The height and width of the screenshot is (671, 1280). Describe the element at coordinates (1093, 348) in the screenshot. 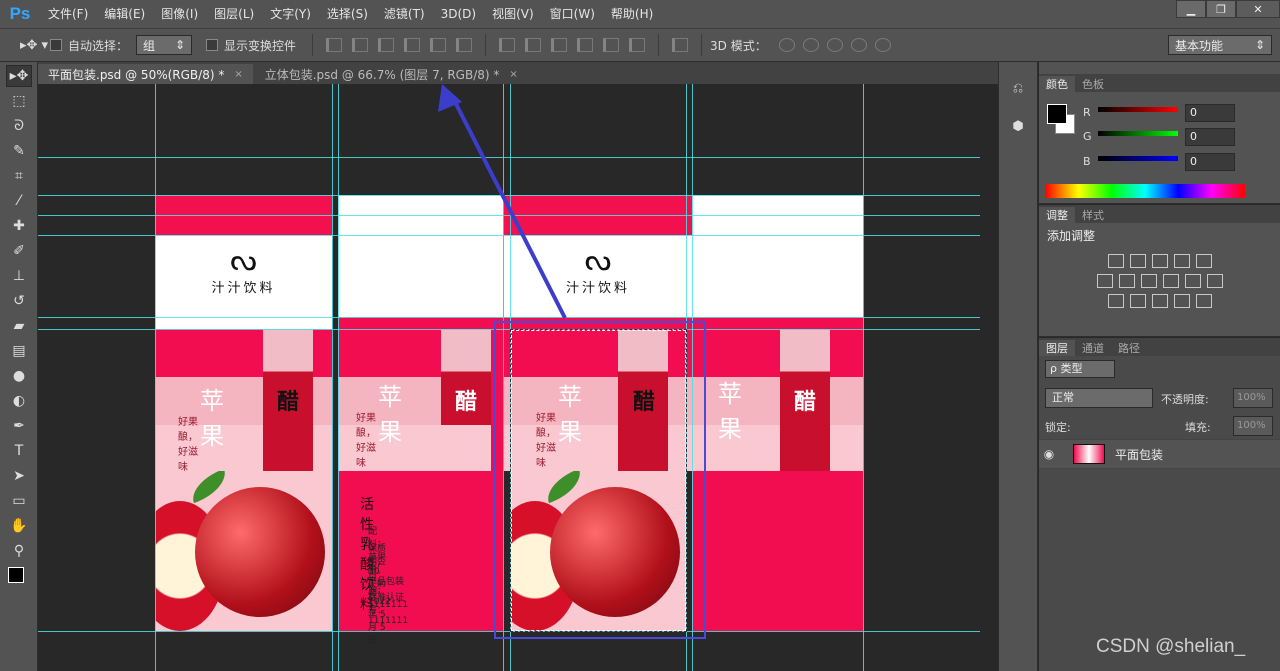

I see `tab-channels: 通道` at that location.